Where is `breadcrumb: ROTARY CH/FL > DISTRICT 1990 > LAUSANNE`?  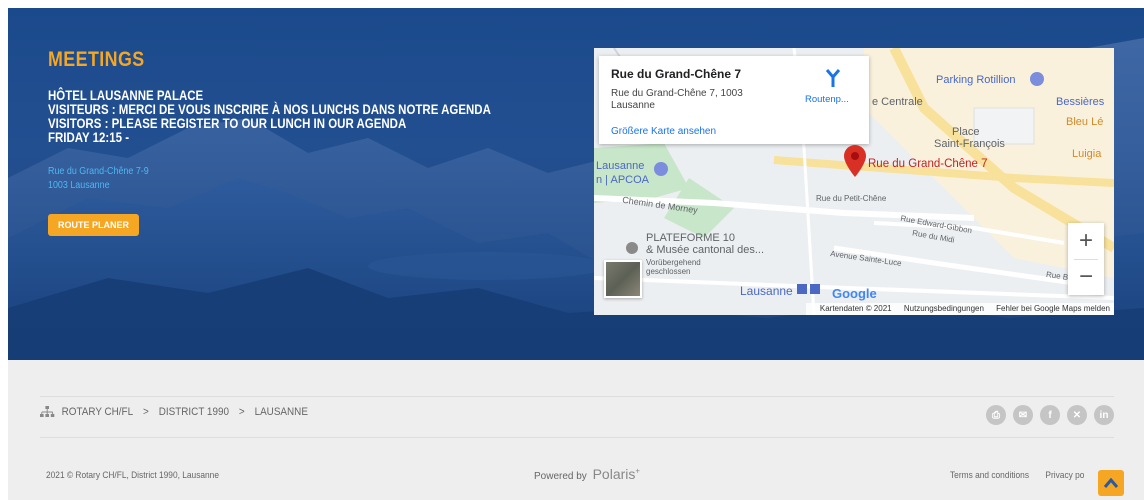
breadcrumb: ROTARY CH/FL > DISTRICT 1990 > LAUSANNE is located at coordinates (175, 412).